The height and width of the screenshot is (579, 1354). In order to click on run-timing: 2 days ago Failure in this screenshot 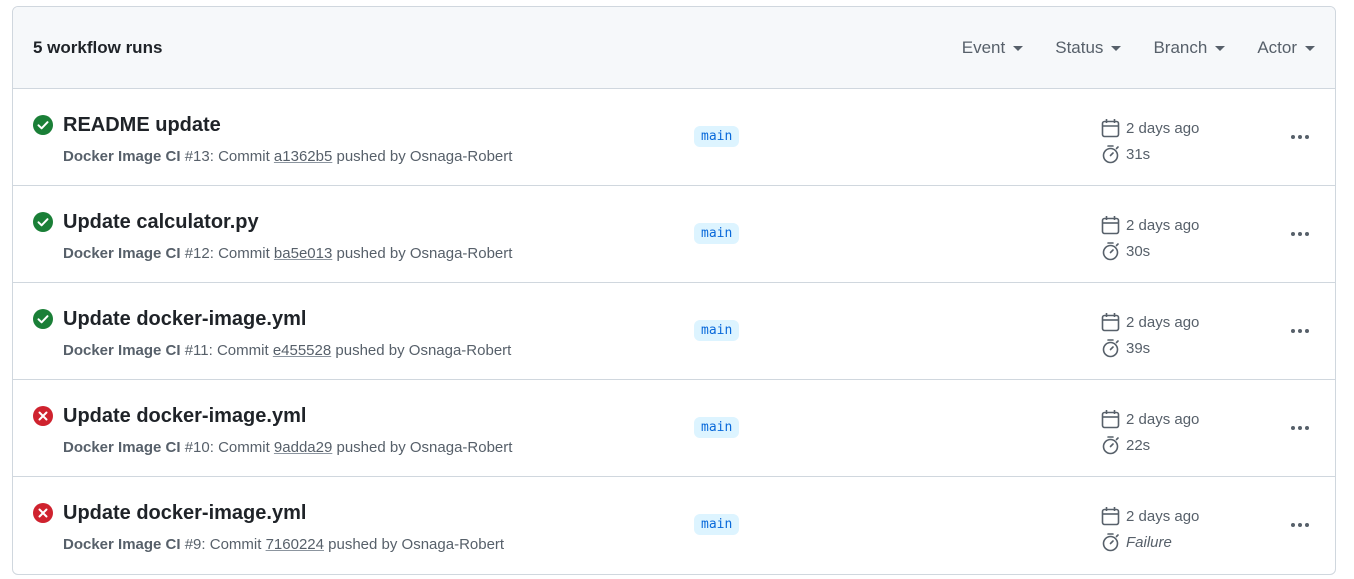, I will do `click(1150, 529)`.